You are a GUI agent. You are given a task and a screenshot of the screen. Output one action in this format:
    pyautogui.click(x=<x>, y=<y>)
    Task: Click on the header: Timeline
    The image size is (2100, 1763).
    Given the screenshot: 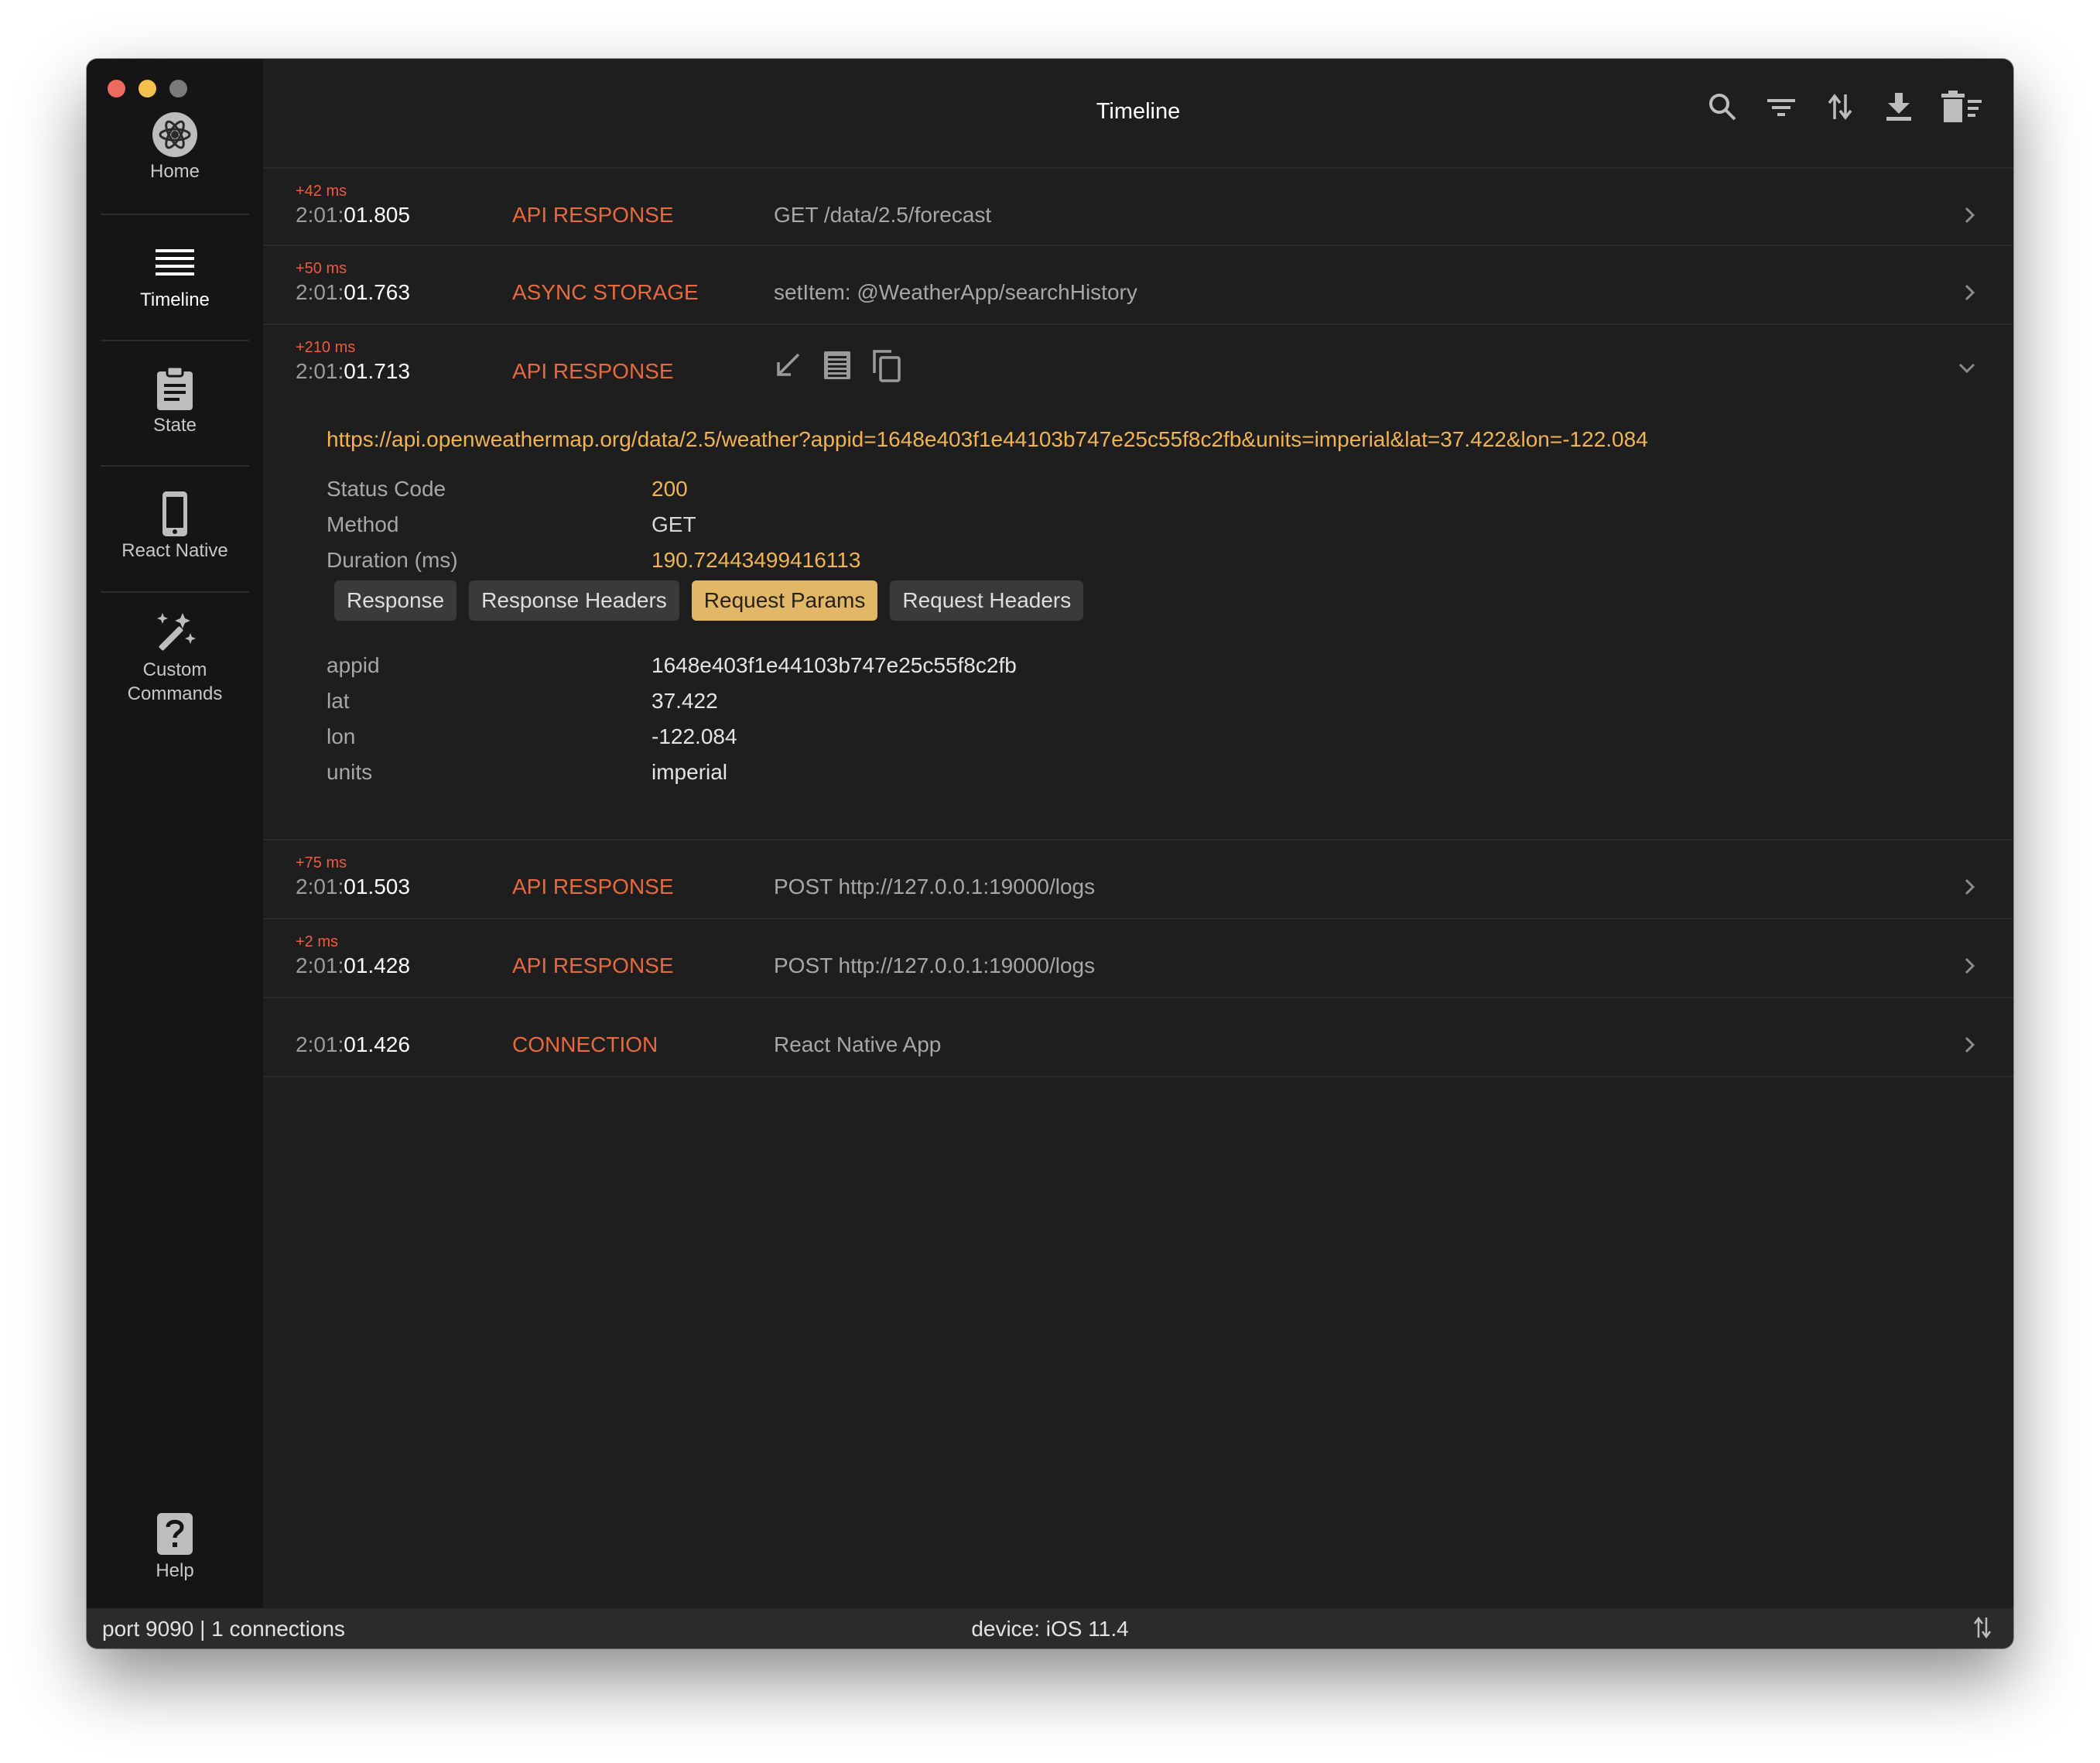 What is the action you would take?
    pyautogui.click(x=1138, y=113)
    